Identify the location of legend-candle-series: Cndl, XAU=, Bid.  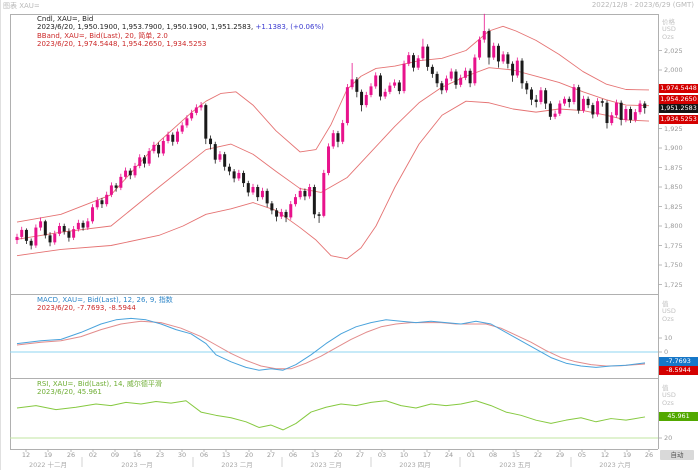
(65, 19).